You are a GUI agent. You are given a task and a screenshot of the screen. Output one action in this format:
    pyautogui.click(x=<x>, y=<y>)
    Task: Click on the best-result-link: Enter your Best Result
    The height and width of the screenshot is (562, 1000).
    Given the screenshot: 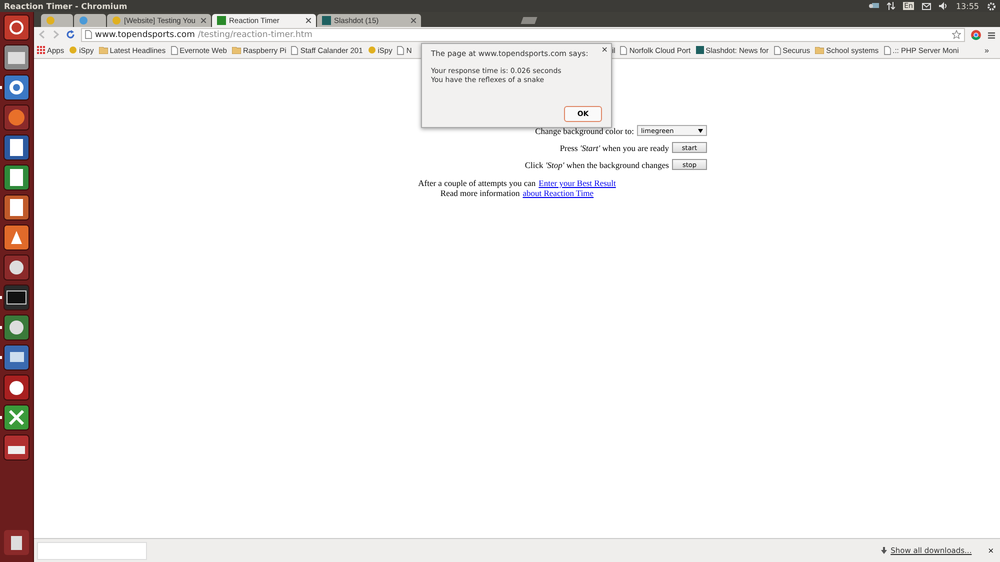 What is the action you would take?
    pyautogui.click(x=577, y=183)
    